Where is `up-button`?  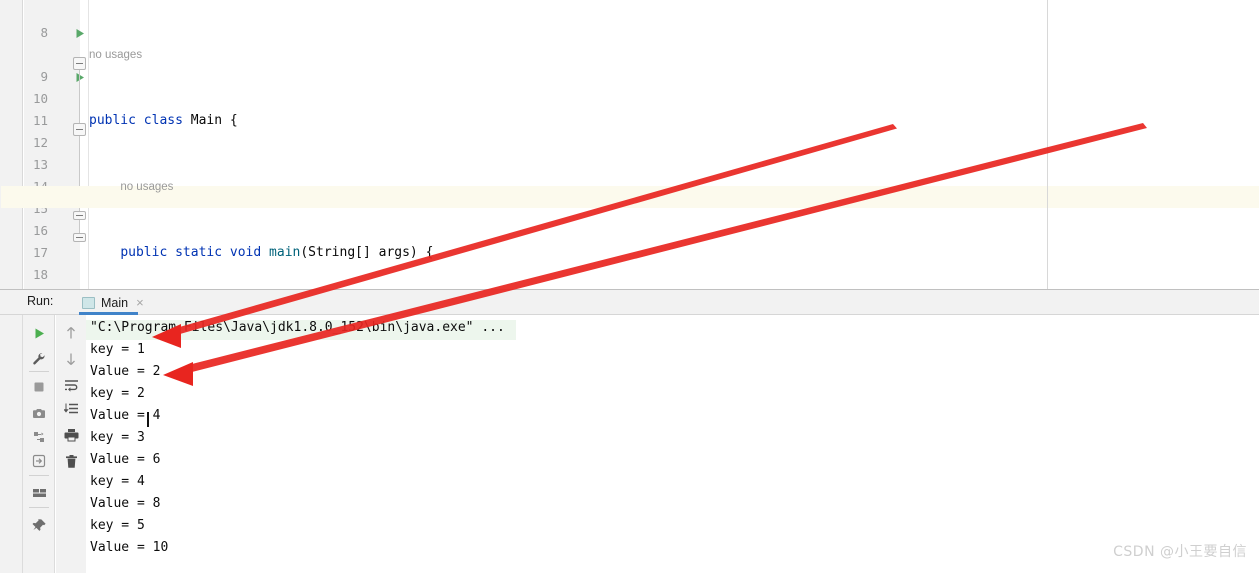 up-button is located at coordinates (71, 333).